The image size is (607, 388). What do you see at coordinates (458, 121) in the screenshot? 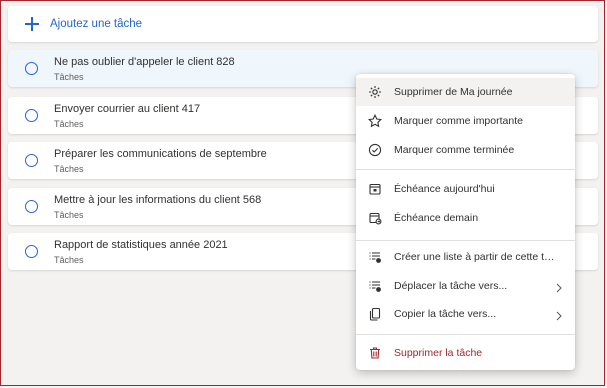
I see `menu-item-label: Marquer comme importante` at bounding box center [458, 121].